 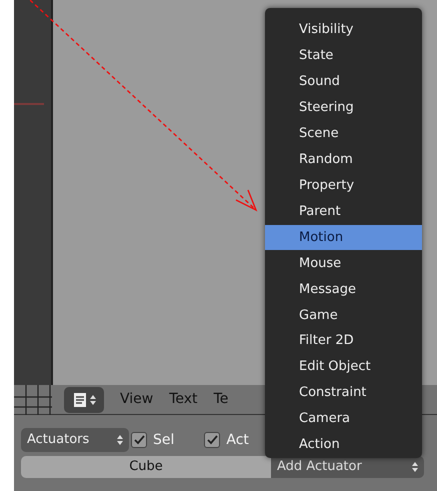 I want to click on menu-item: Property, so click(x=343, y=185).